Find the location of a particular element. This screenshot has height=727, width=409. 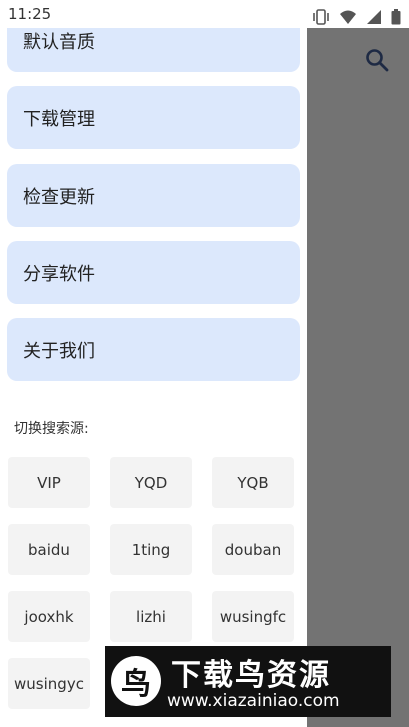

cellular-icon is located at coordinates (373, 16).